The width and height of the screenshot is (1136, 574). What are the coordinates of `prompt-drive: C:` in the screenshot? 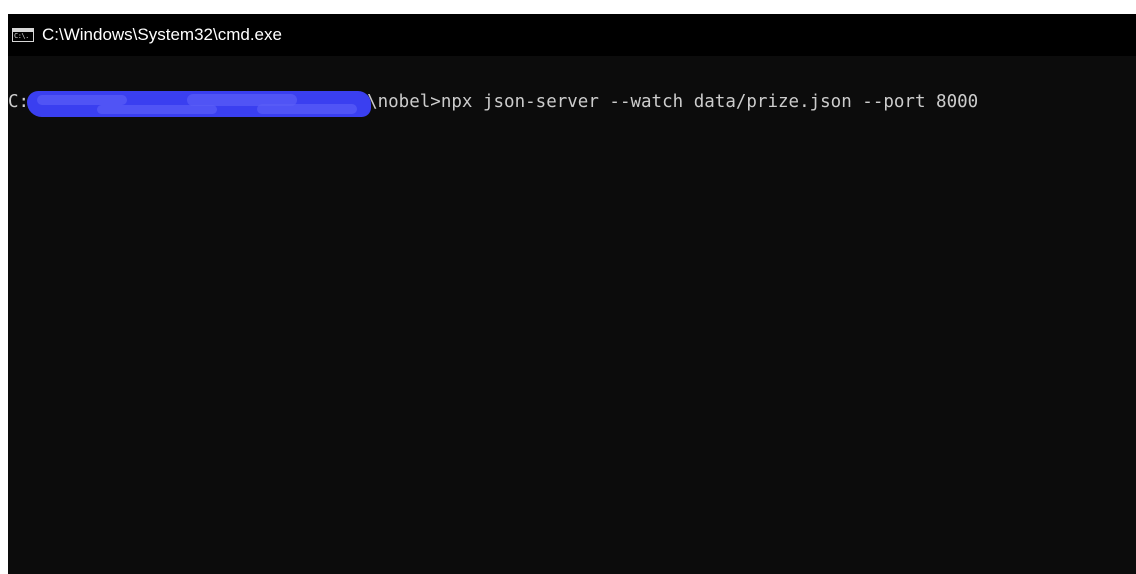 It's located at (19, 102).